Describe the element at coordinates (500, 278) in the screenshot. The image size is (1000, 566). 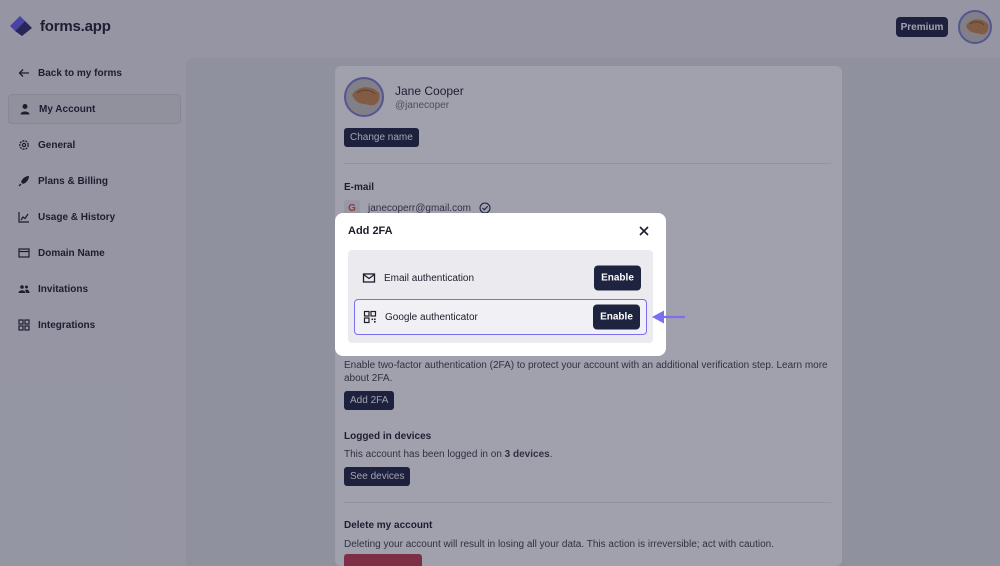
I see `auth-option-email: Email authentication Enable` at that location.